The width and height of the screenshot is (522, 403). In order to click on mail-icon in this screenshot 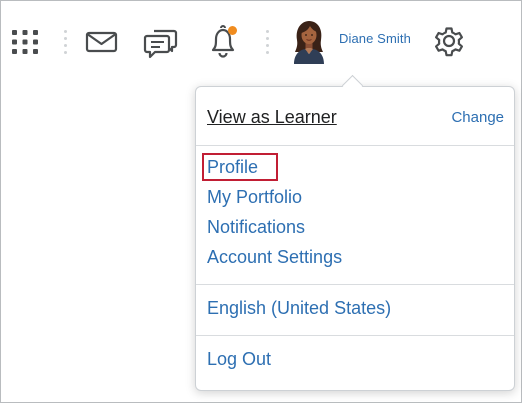, I will do `click(102, 42)`.